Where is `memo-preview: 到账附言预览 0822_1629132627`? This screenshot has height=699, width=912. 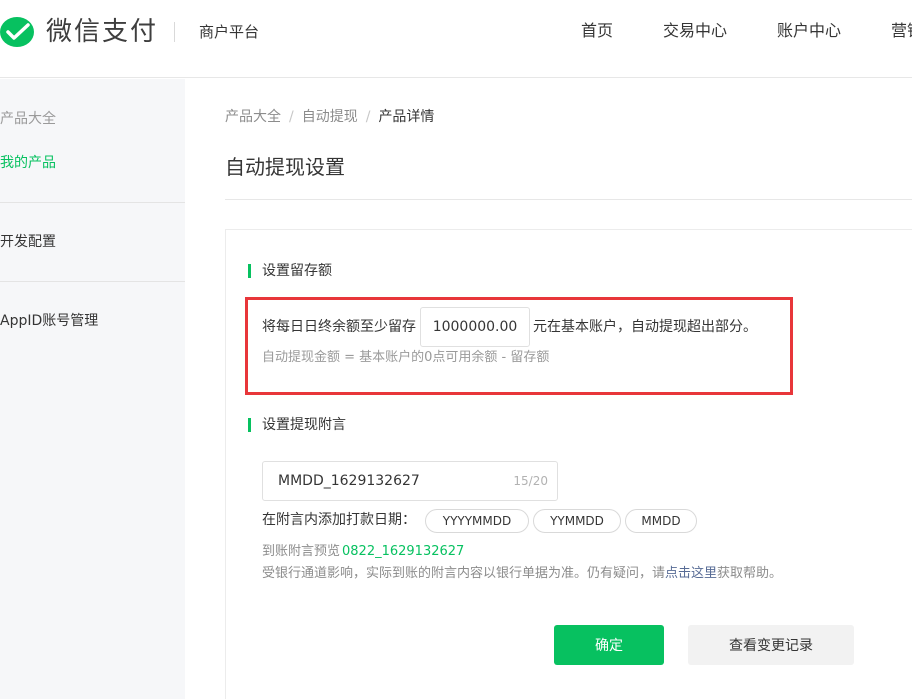
memo-preview: 到账附言预览 0822_1629132627 is located at coordinates (363, 552).